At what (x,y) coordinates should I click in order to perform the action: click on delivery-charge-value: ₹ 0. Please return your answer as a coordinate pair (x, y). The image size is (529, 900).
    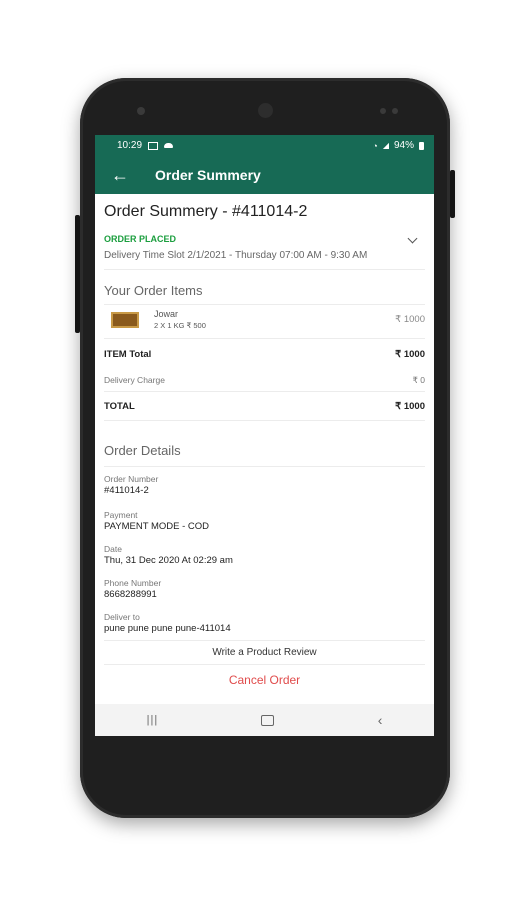
    Looking at the image, I should click on (419, 379).